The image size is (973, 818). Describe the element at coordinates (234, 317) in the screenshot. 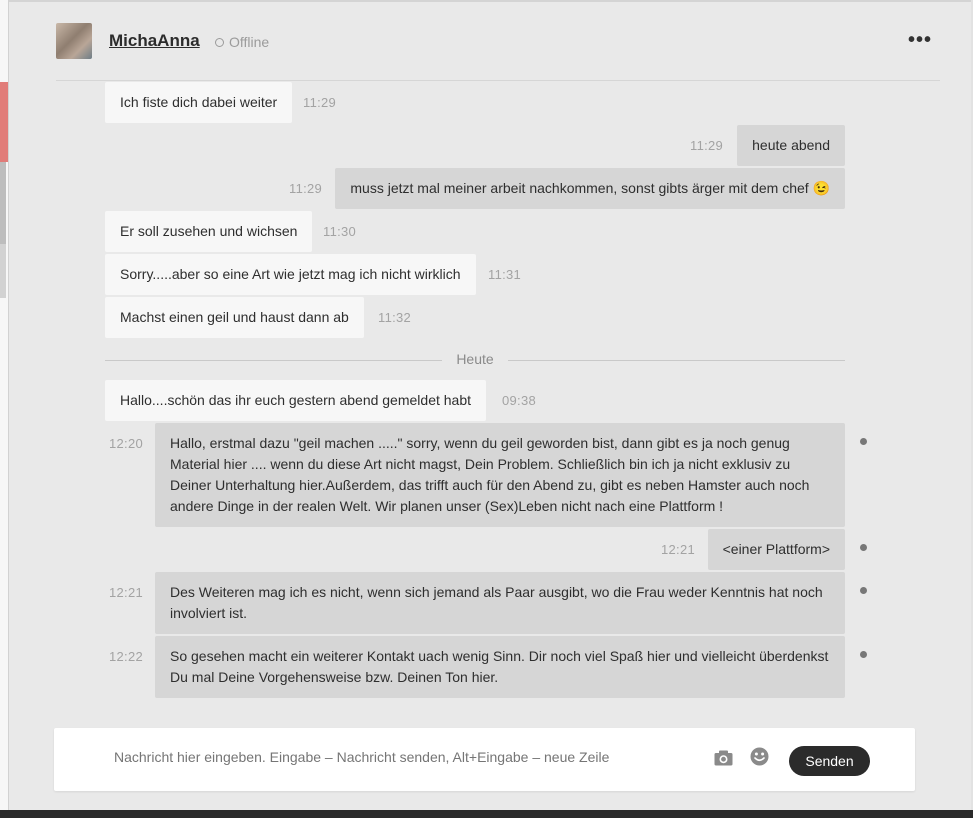

I see `message-bubble-incoming: Machst einen geil und haust dann ab` at that location.